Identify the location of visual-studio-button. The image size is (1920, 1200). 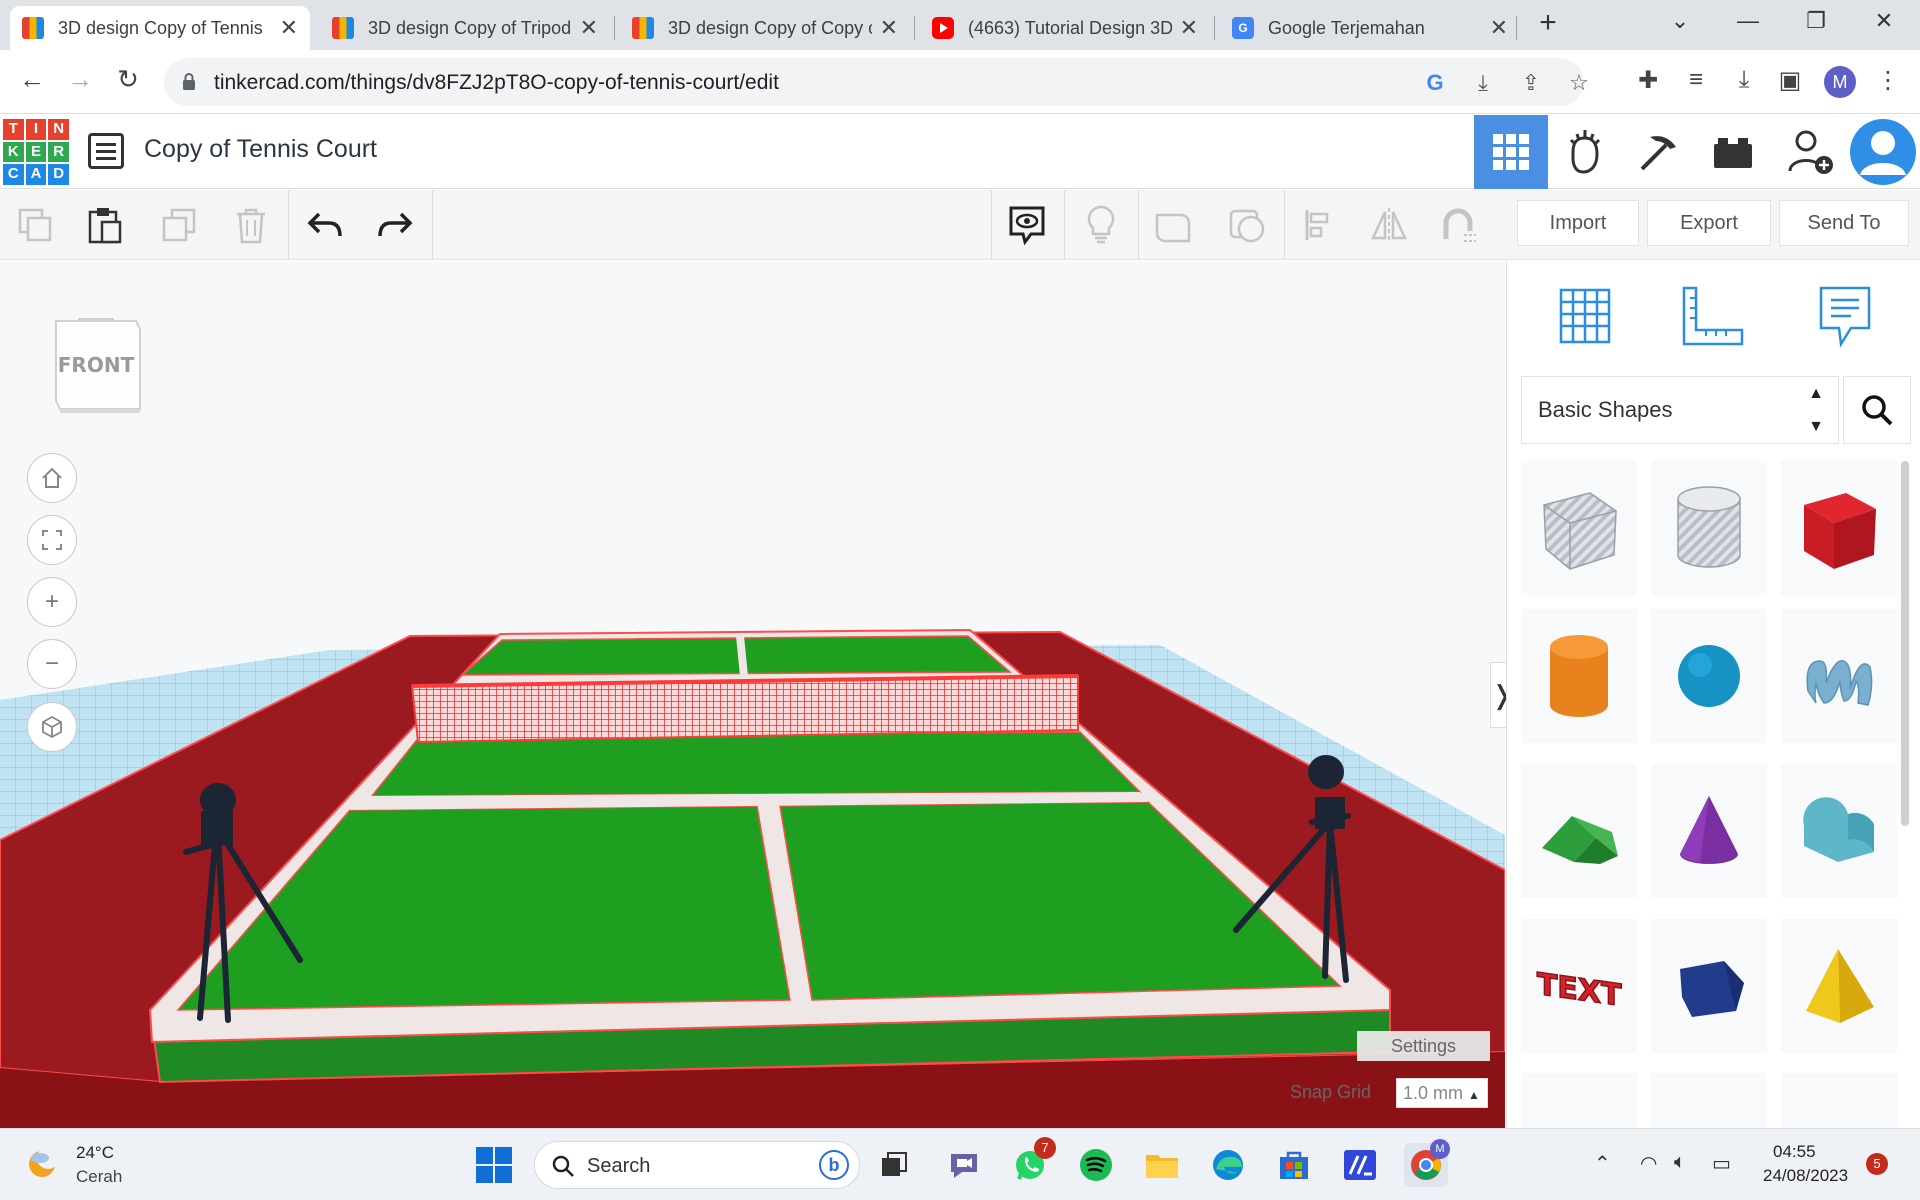
(1360, 1165).